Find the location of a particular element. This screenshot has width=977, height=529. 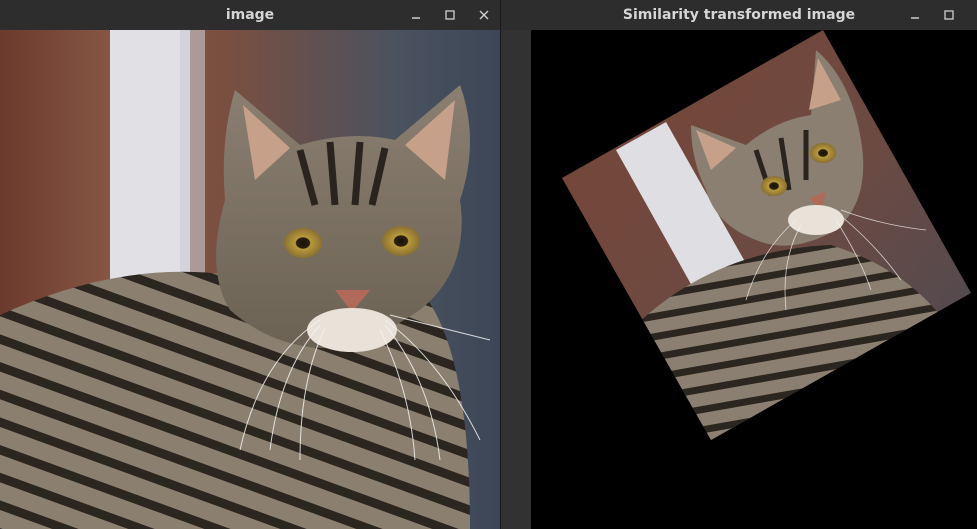

window-title: Similarity transformed image is located at coordinates (739, 15).